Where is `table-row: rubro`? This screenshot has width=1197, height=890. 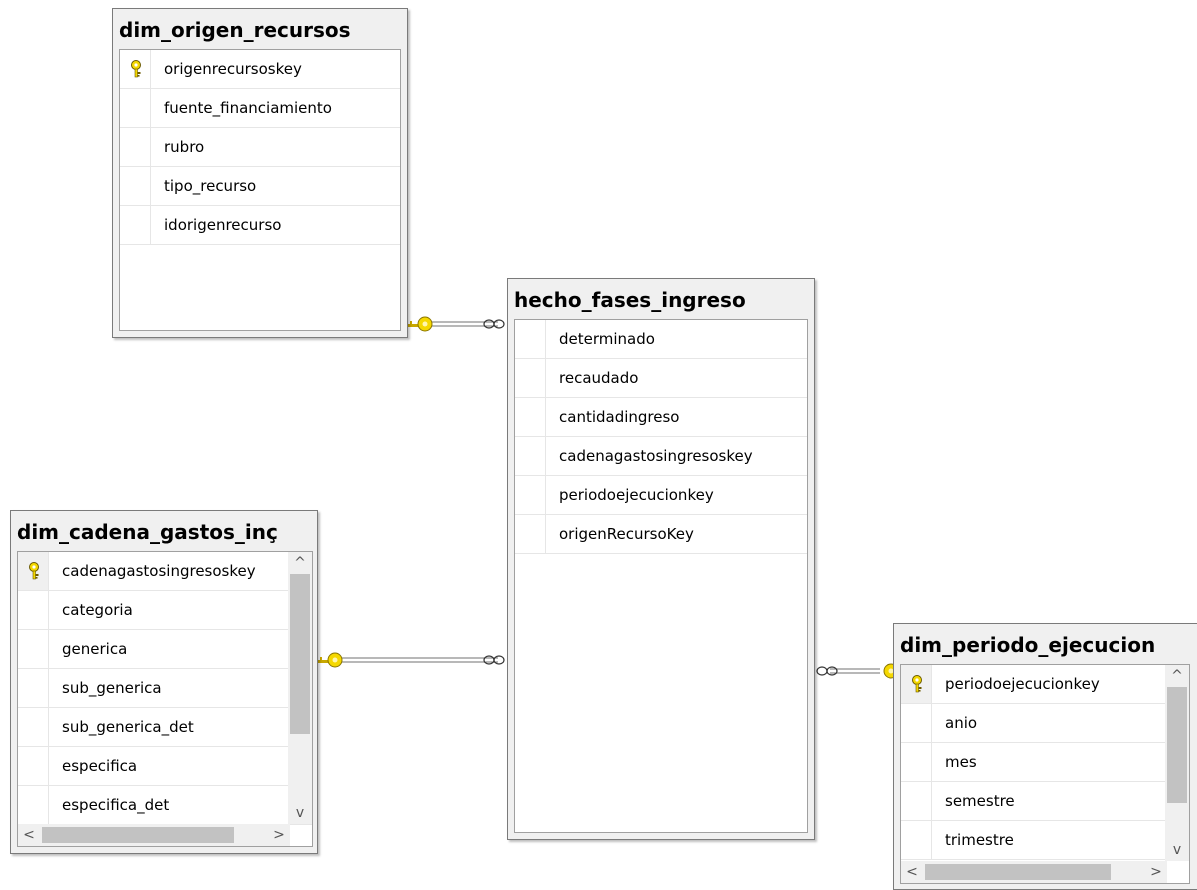 table-row: rubro is located at coordinates (260, 147).